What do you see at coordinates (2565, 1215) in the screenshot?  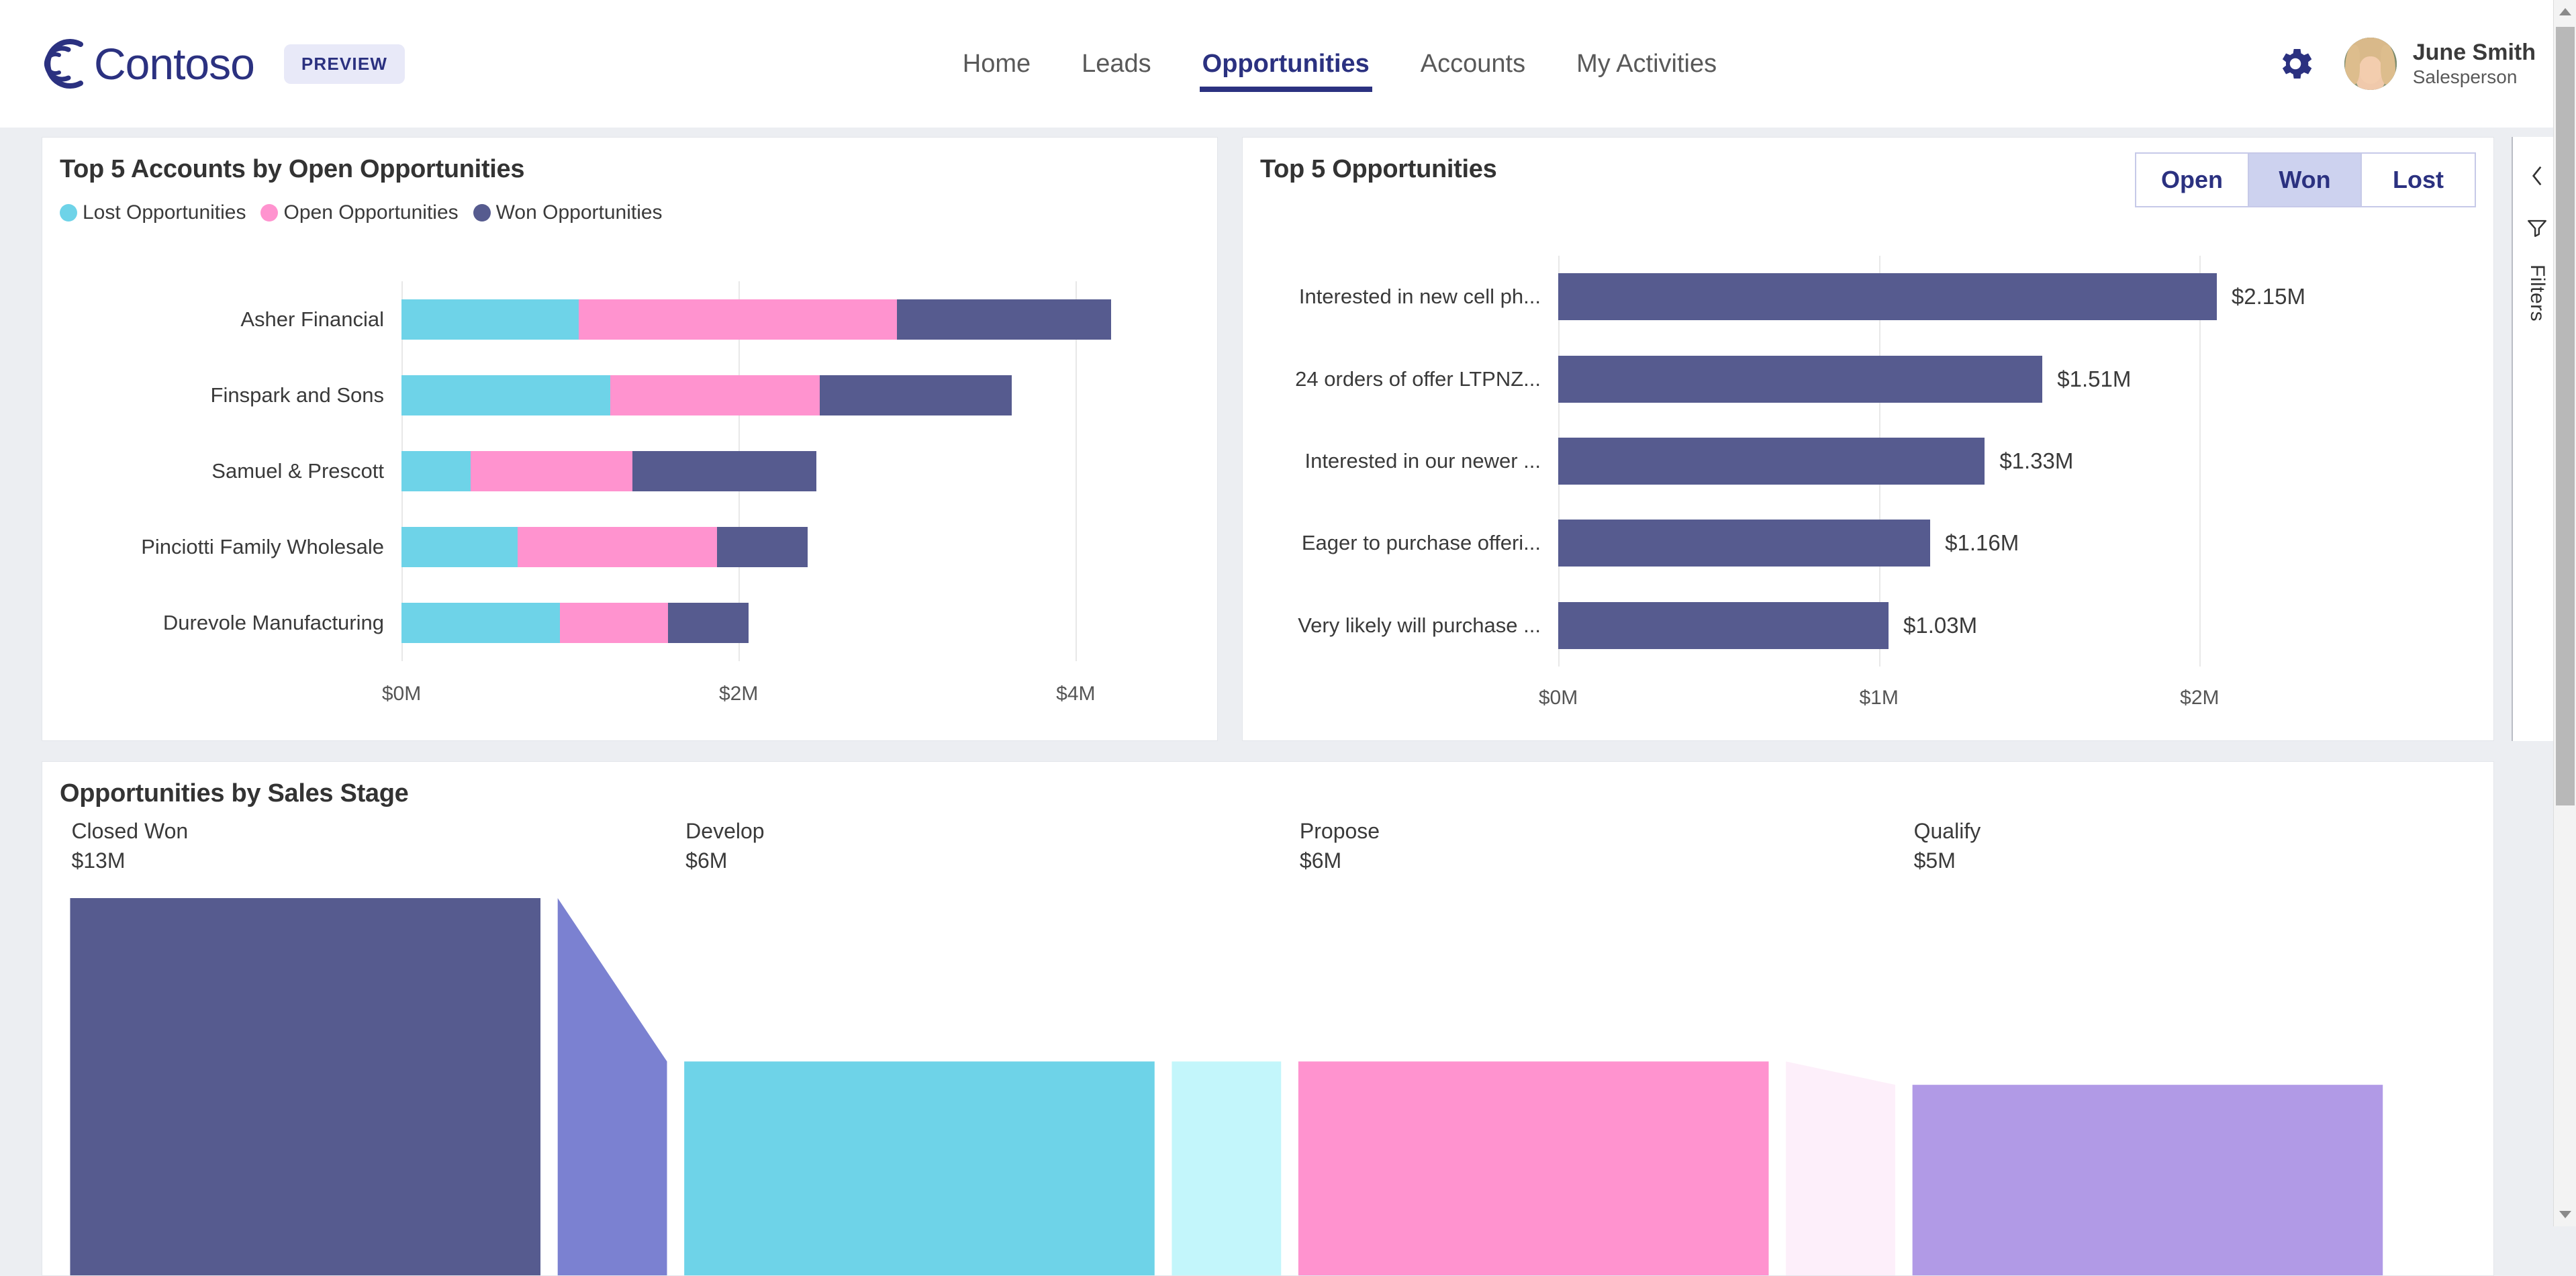 I see `scroll-down-icon` at bounding box center [2565, 1215].